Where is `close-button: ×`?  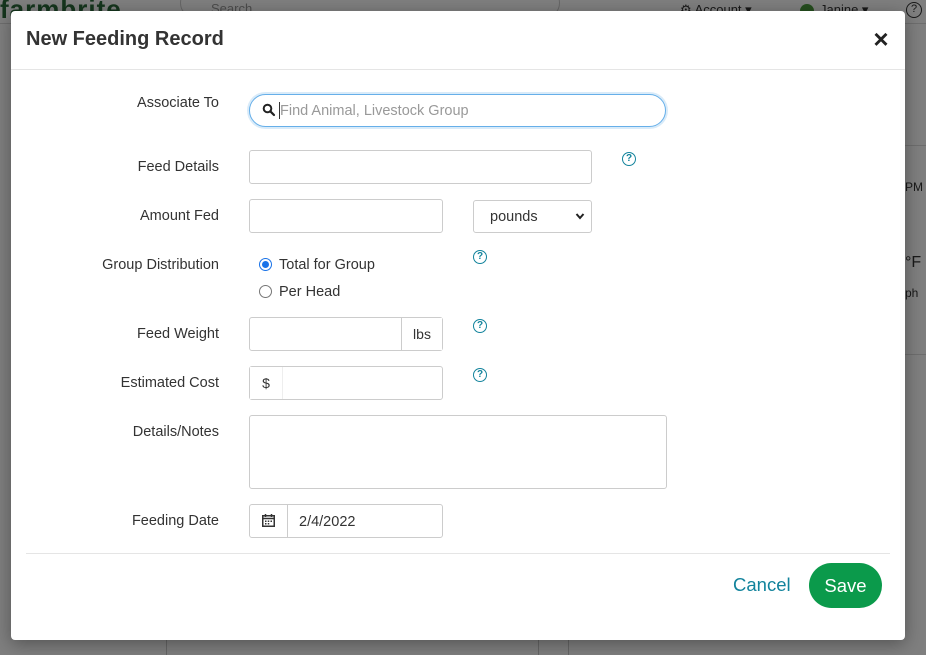 close-button: × is located at coordinates (881, 39).